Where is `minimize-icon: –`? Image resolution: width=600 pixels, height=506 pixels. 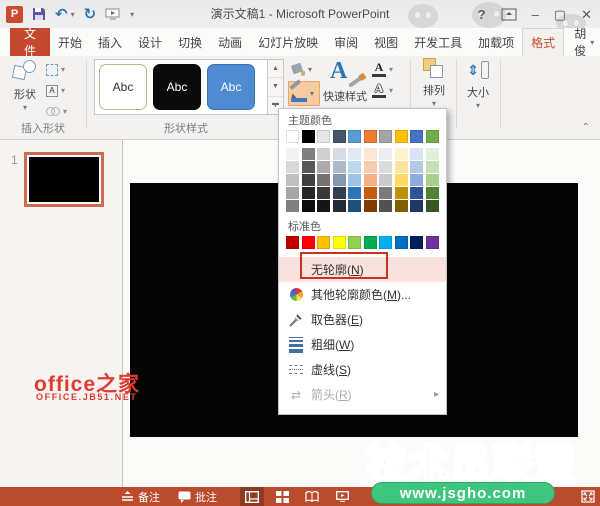
minimize-icon: – is located at coordinates (535, 14).